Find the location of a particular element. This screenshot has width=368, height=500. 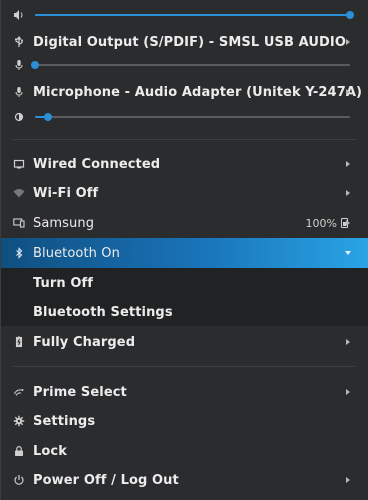

samsung-device-label: Samsung is located at coordinates (64, 223).